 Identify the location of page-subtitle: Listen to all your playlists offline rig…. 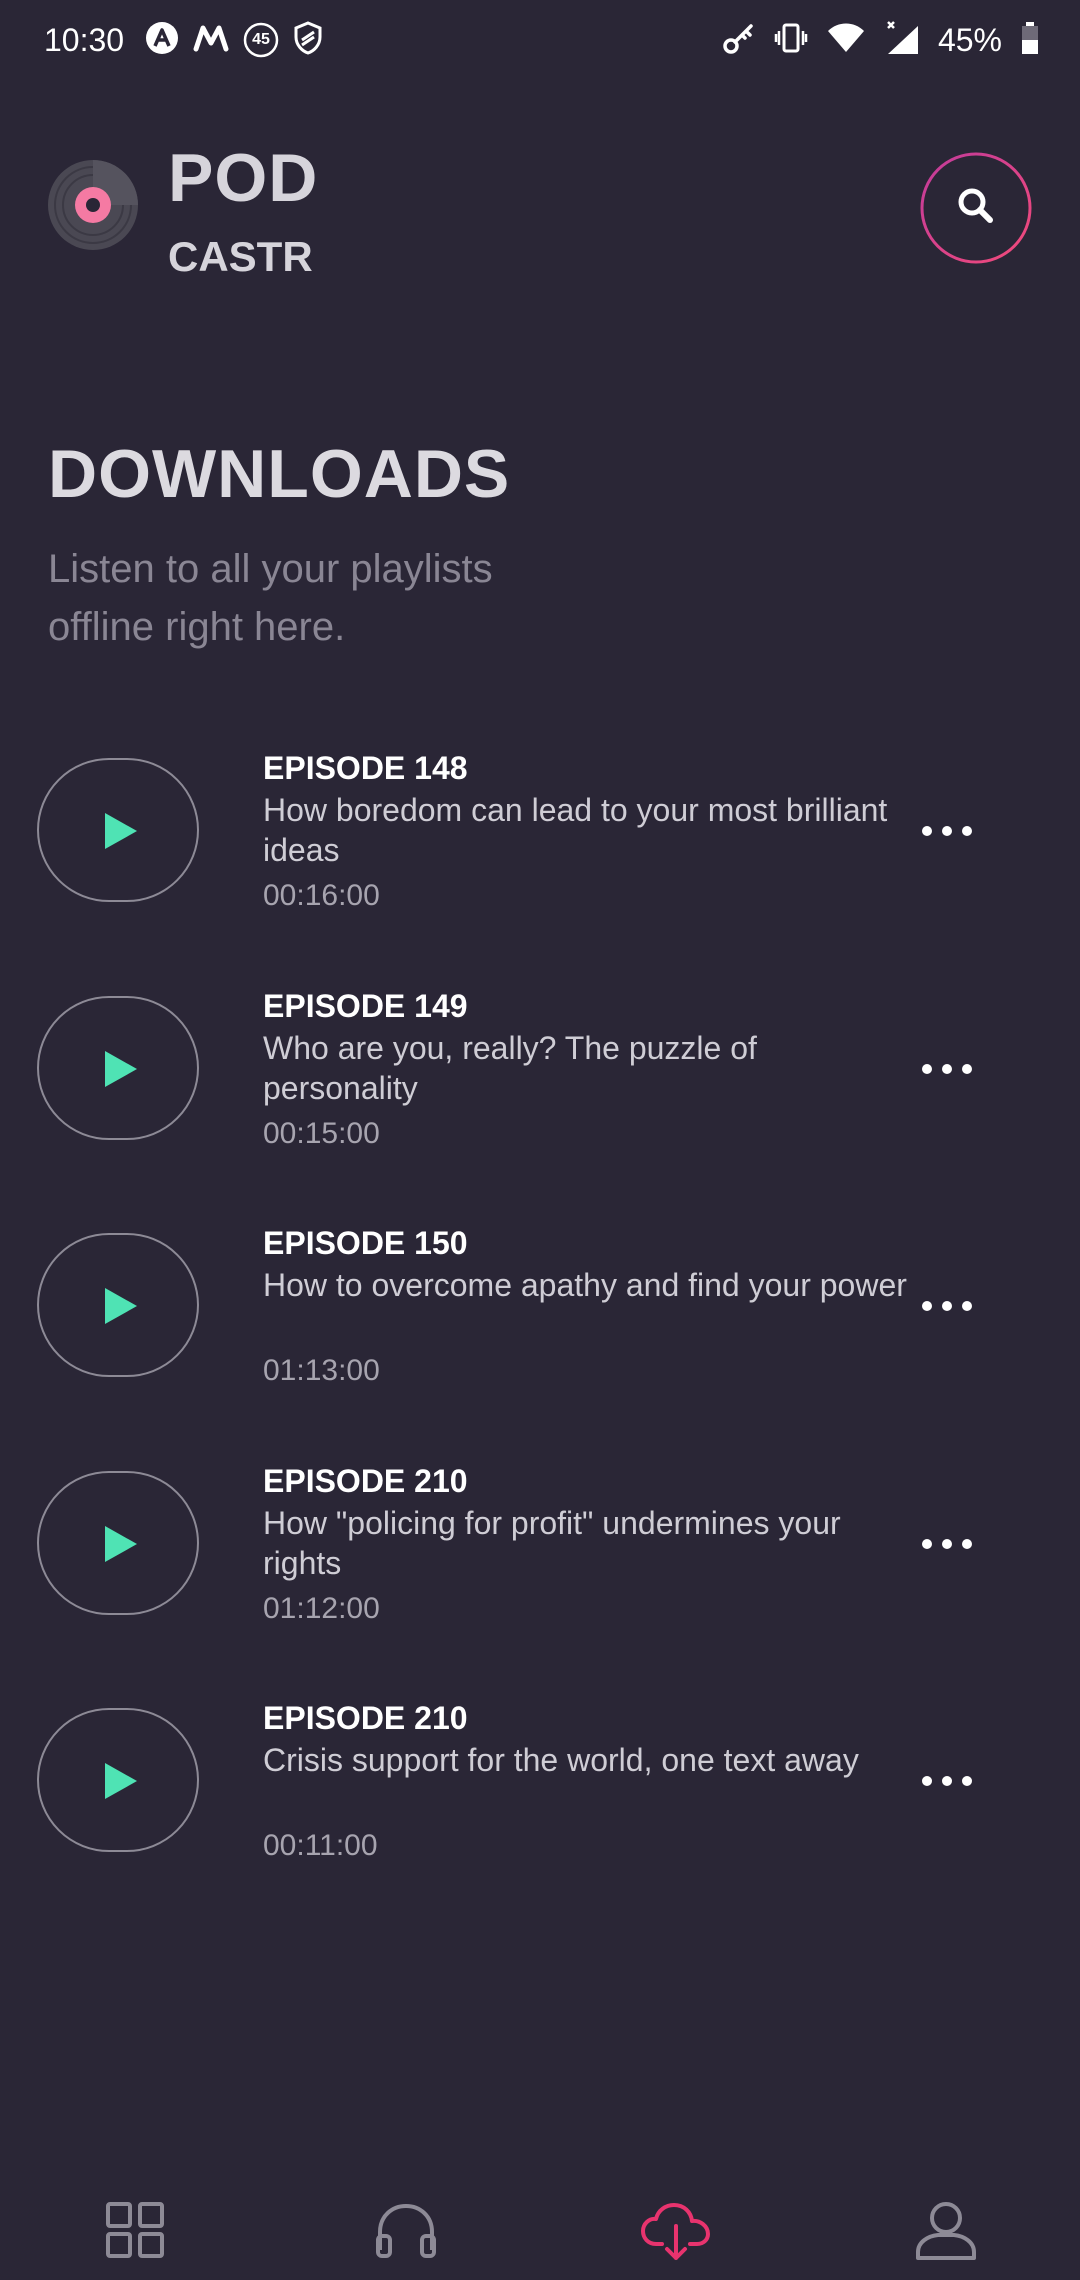
(270, 598).